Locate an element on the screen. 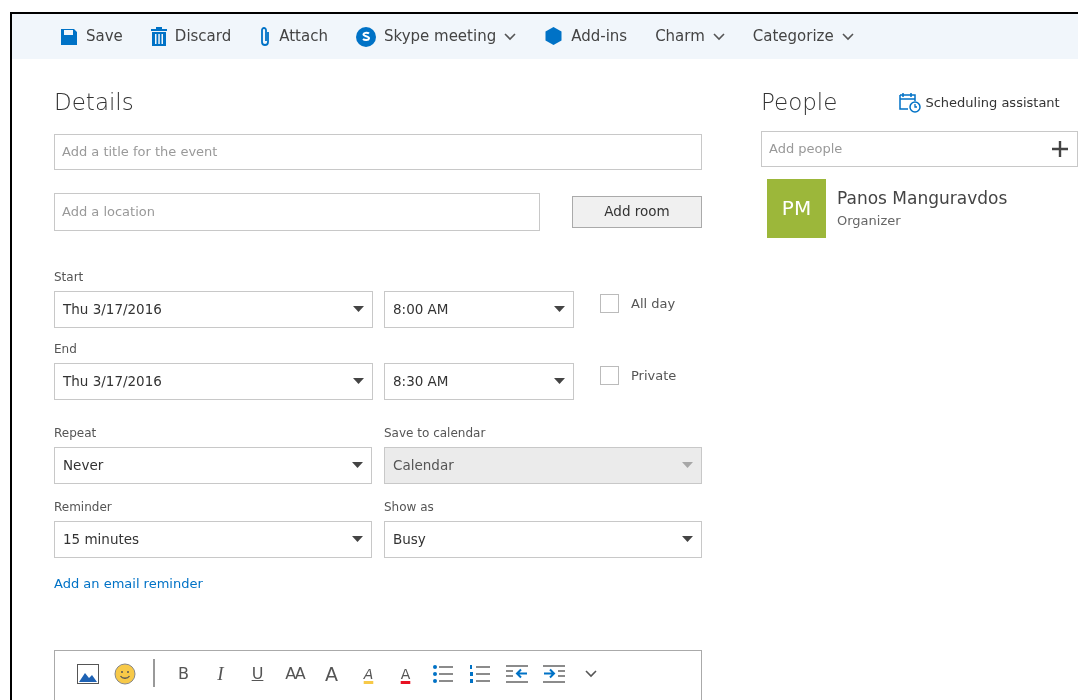  field-label: Reminder is located at coordinates (83, 507).